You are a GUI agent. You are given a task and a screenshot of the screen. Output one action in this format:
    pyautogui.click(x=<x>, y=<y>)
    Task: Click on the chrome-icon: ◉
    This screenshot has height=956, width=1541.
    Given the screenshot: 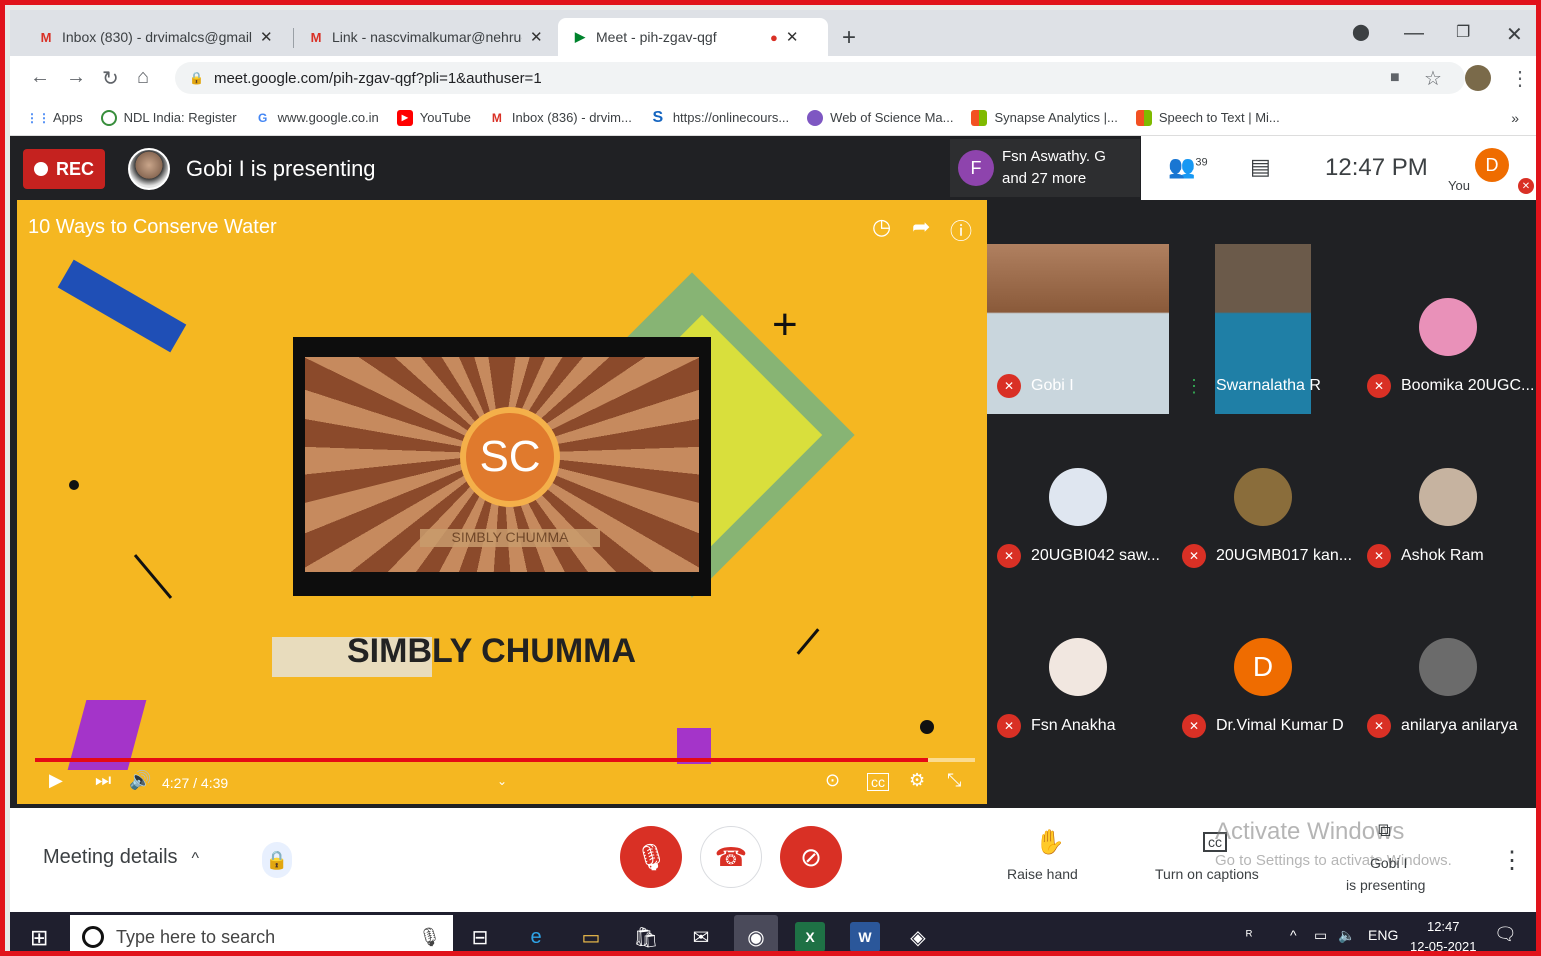 What is the action you would take?
    pyautogui.click(x=756, y=933)
    